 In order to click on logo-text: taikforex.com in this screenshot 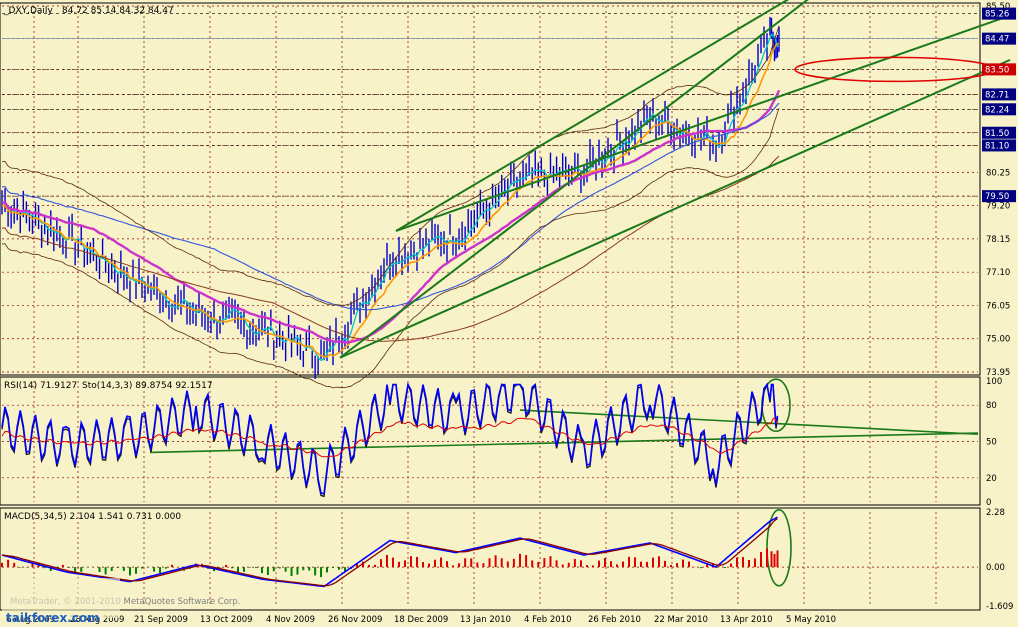, I will do `click(53, 618)`.